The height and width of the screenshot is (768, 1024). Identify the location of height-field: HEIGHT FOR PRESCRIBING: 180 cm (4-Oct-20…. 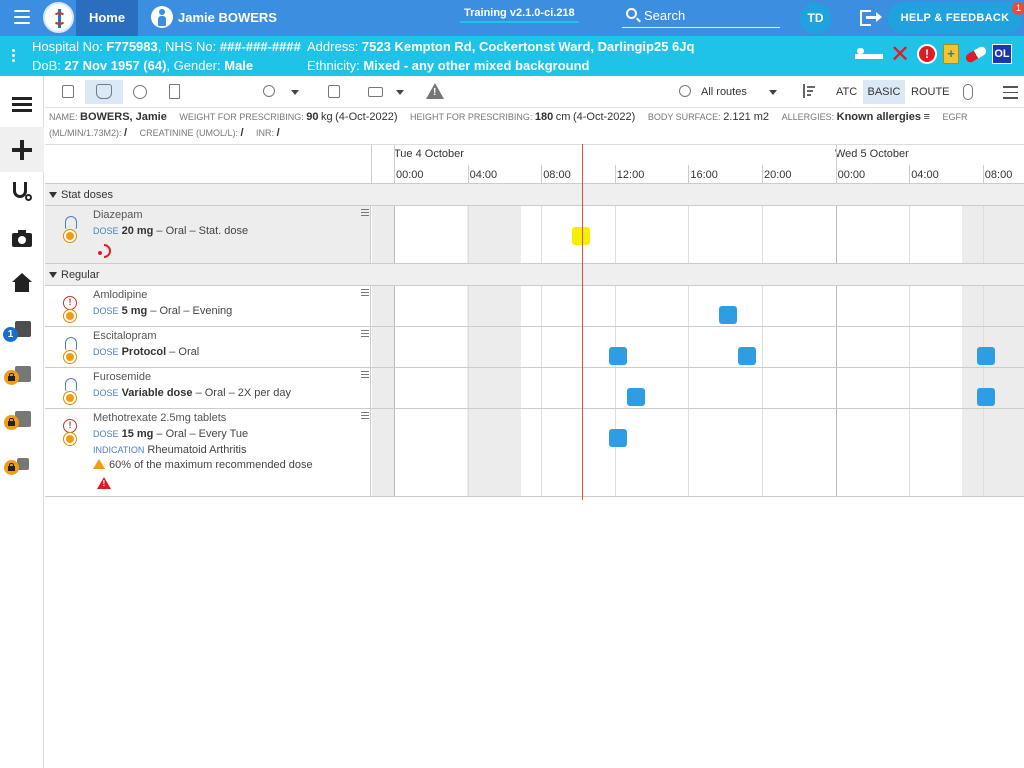
(523, 117).